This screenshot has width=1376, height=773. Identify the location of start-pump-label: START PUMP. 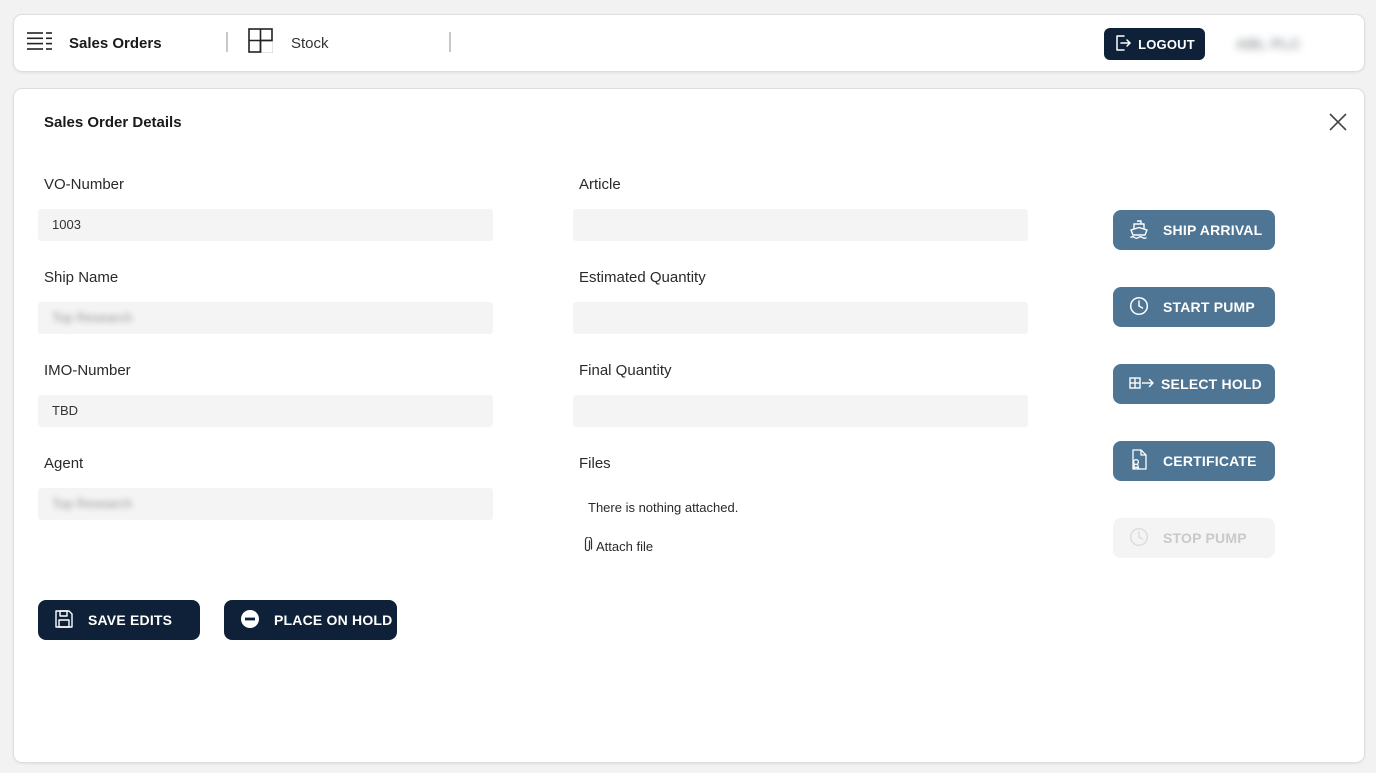
(1209, 307).